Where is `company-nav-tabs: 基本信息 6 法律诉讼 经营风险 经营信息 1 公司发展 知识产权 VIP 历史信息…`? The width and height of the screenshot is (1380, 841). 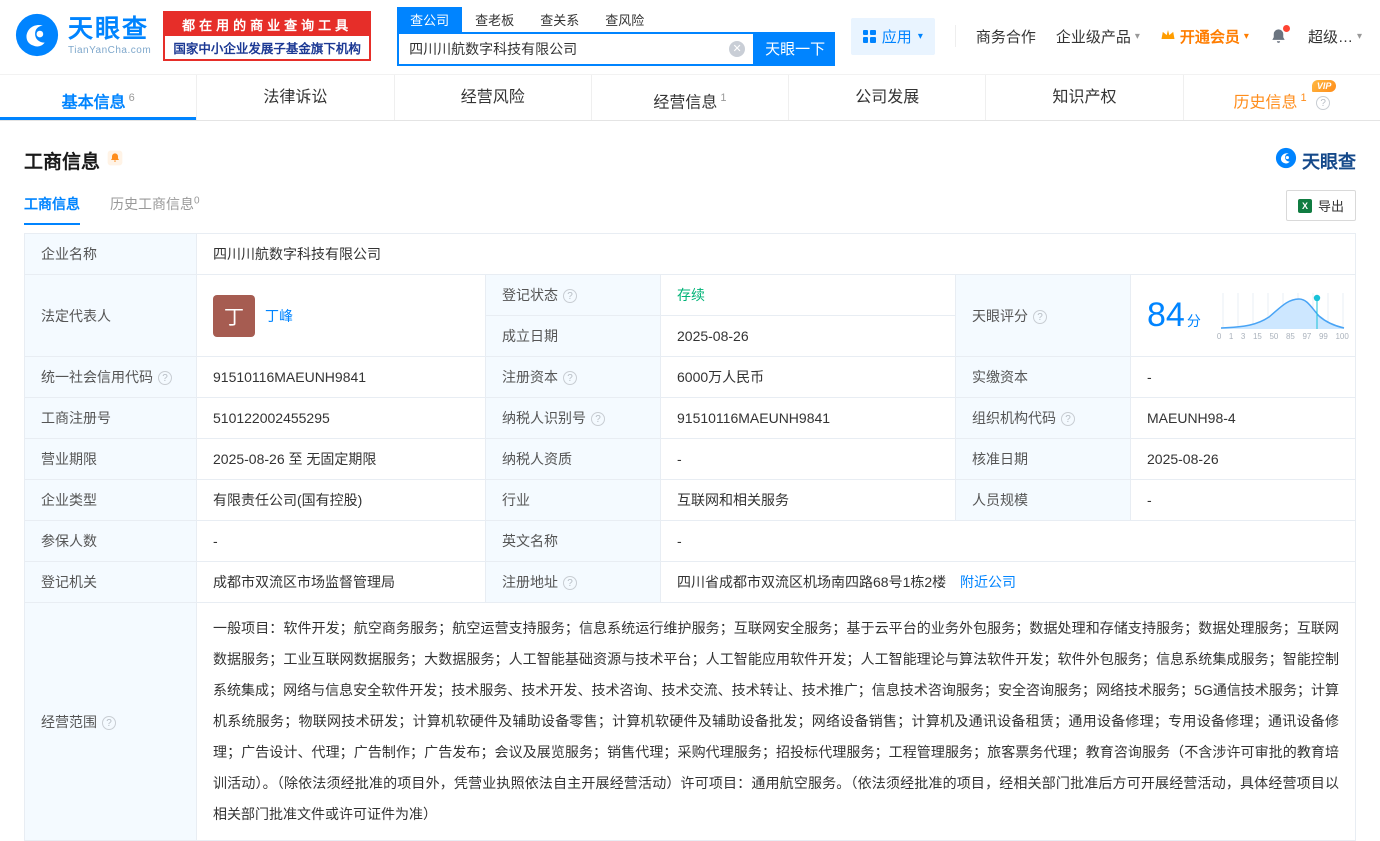 company-nav-tabs: 基本信息 6 法律诉讼 经营风险 经营信息 1 公司发展 知识产权 VIP 历史信息… is located at coordinates (690, 97).